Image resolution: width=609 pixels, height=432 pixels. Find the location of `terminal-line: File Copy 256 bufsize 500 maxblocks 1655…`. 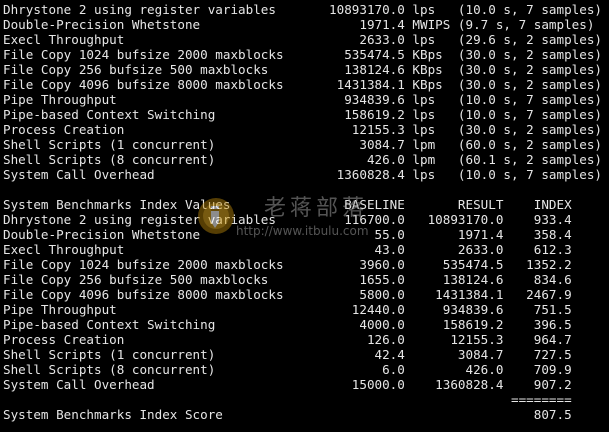

terminal-line: File Copy 256 bufsize 500 maxblocks 1655… is located at coordinates (287, 279).